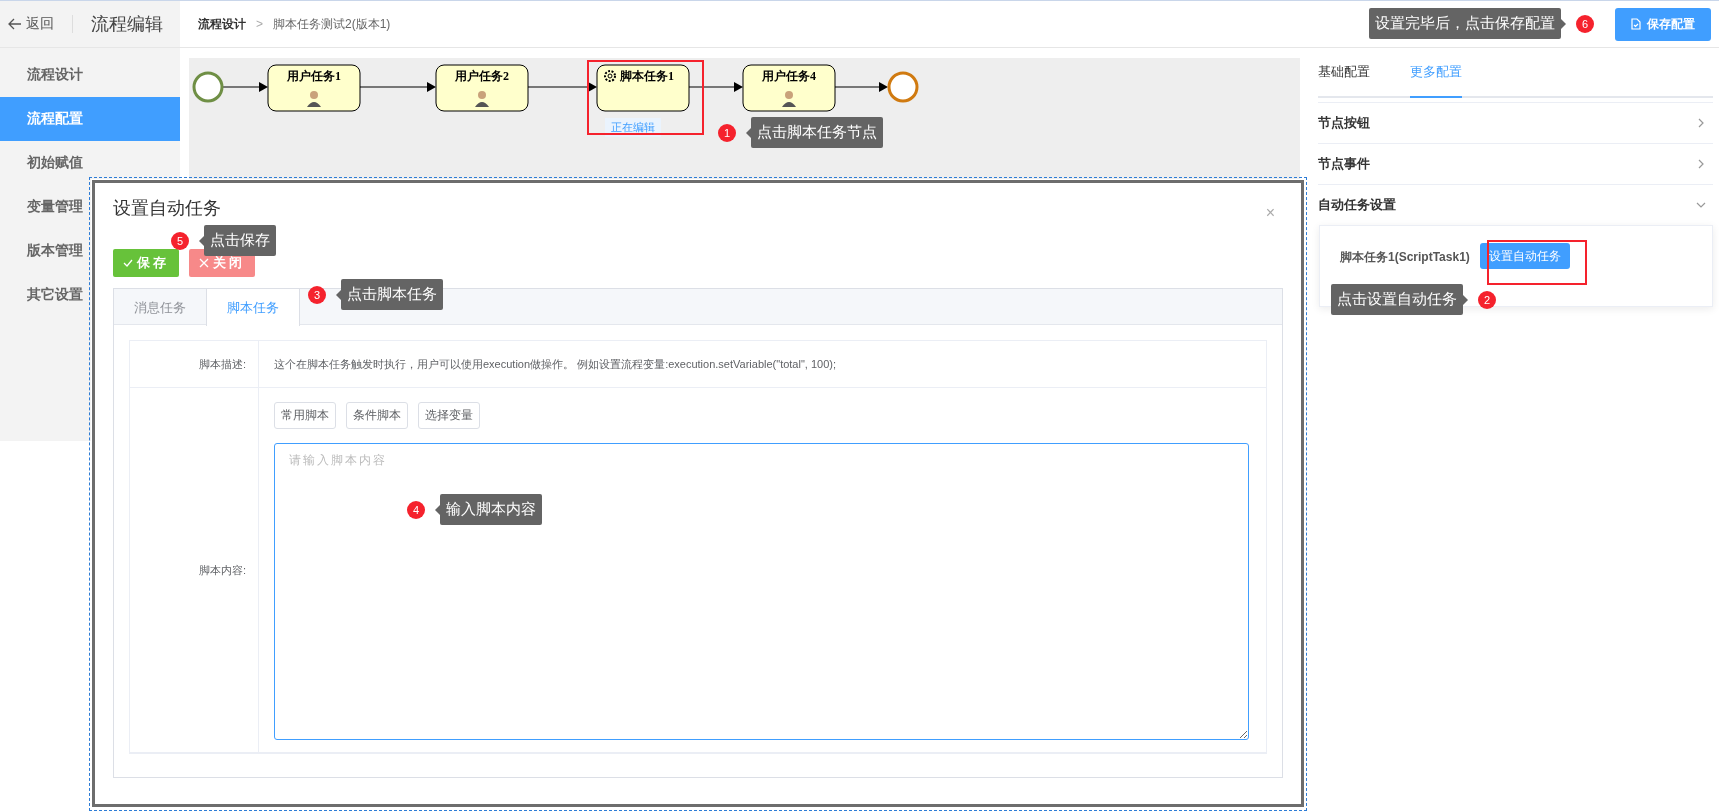 The height and width of the screenshot is (811, 1719). Describe the element at coordinates (762, 364) in the screenshot. I see `description-text: 这个在脚本任务触发时执行，用户可以使用execution做操作。 例如设置流程变量:execution.setVariable("total", 100);` at that location.